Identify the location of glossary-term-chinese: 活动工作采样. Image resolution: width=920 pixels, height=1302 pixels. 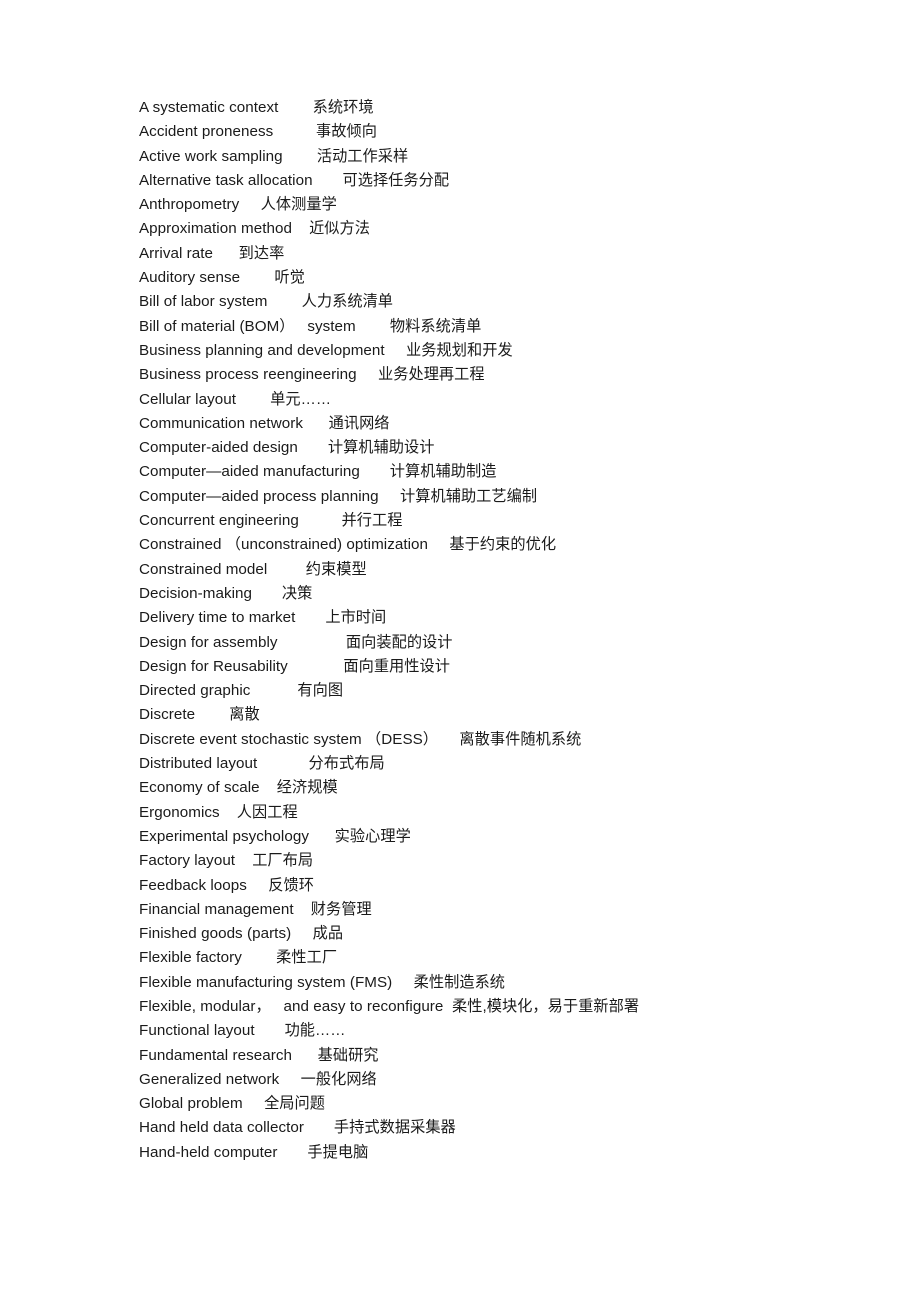
(362, 156).